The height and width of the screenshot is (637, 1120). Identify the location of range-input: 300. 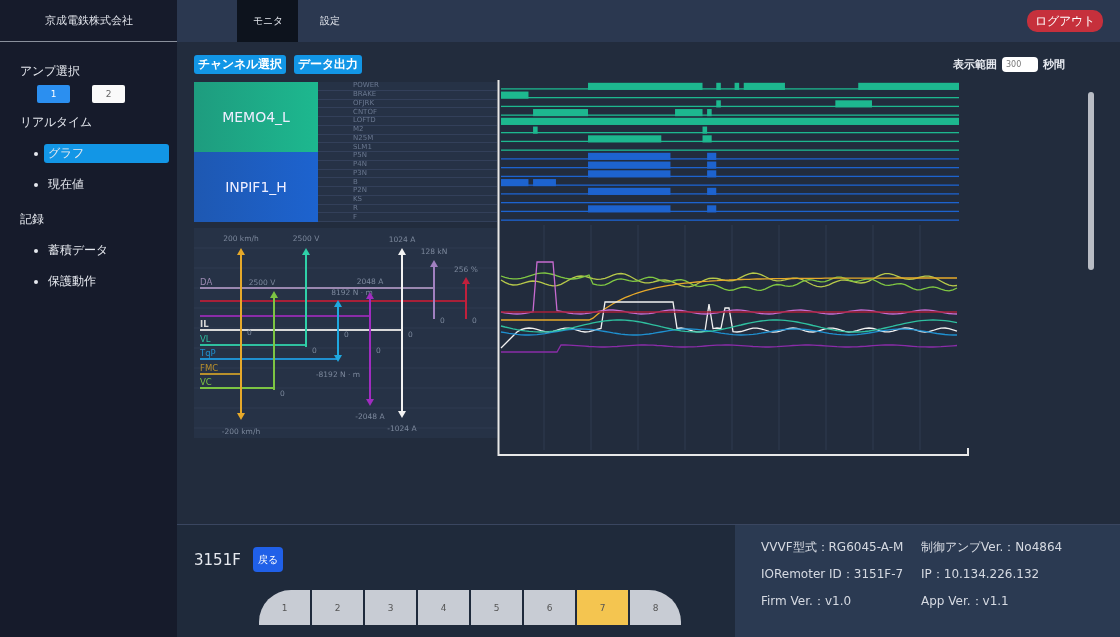
(1020, 64).